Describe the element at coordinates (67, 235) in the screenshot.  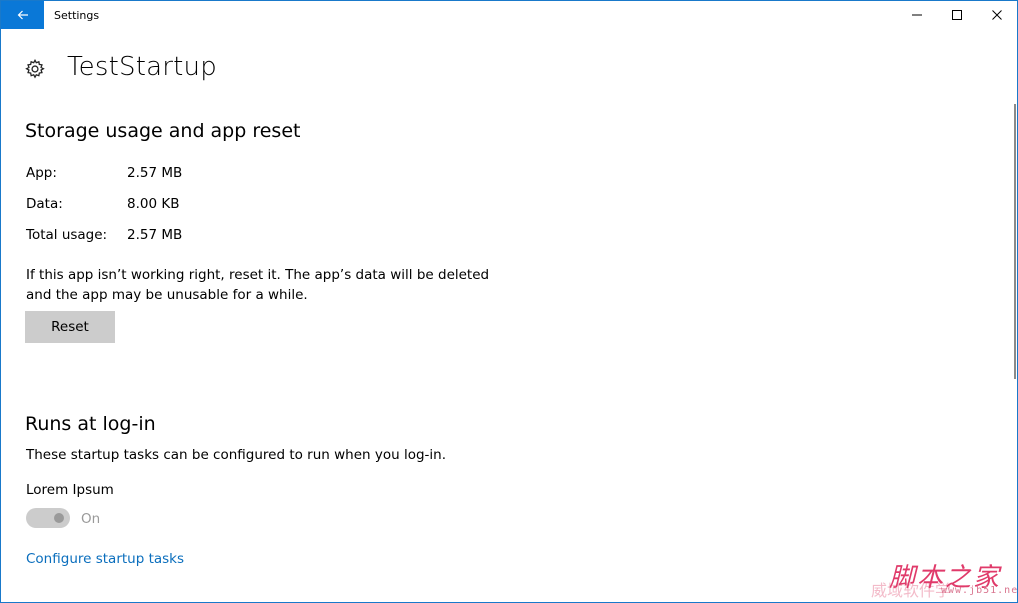
I see `total-usage-label: Total usage:` at that location.